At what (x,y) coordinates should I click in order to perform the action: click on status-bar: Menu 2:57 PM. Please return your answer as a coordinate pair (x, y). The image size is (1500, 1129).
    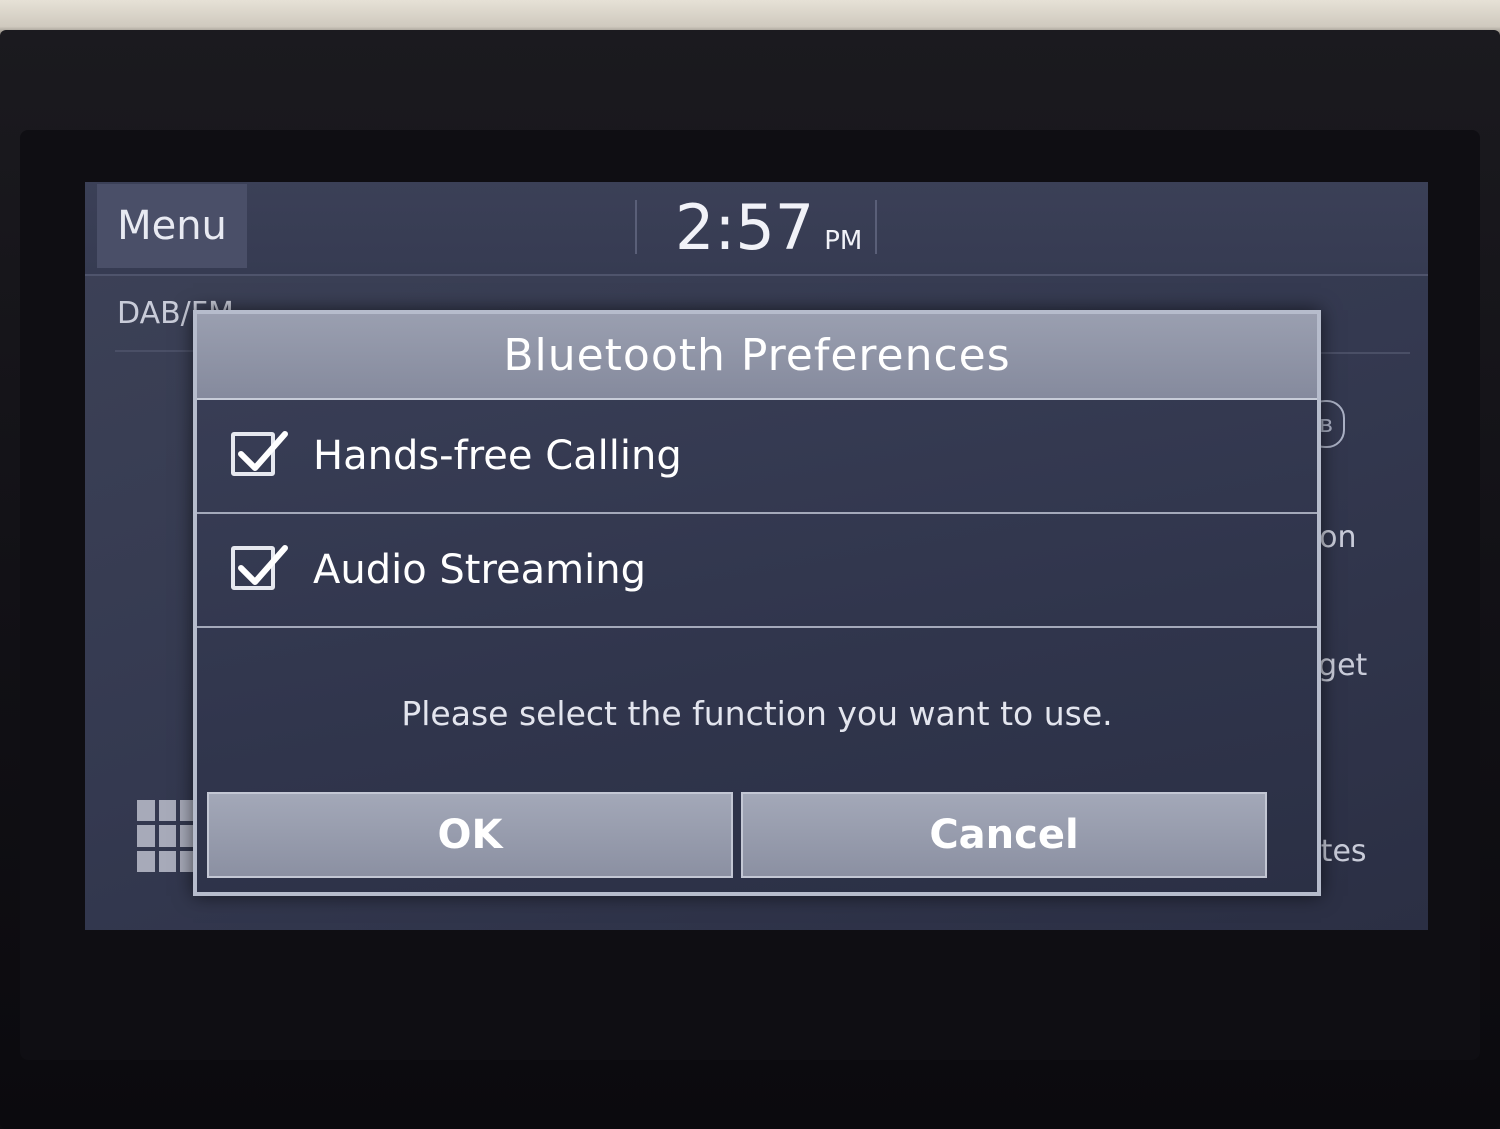
    Looking at the image, I should click on (756, 229).